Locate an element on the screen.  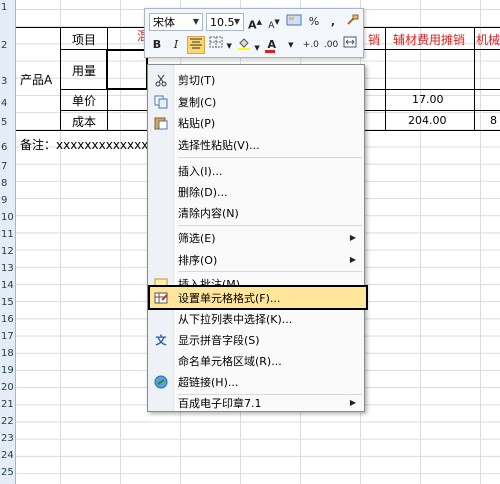
menu-item-seal: 百成电子印章7.1 ▶ is located at coordinates (256, 402).